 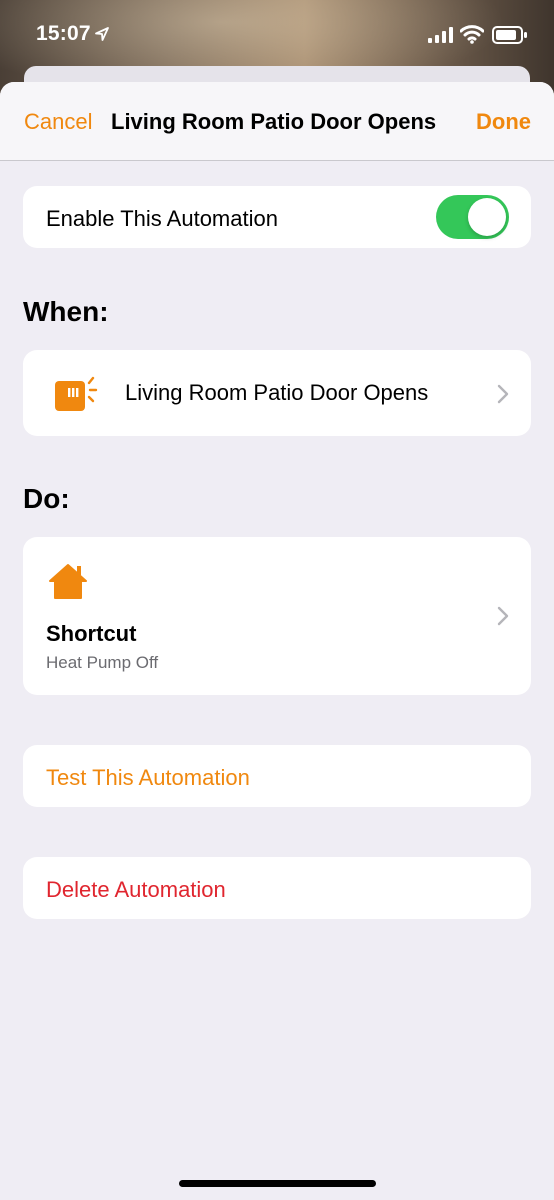 I want to click on trigger-label: Living Room Patio Door Opens, so click(x=277, y=392).